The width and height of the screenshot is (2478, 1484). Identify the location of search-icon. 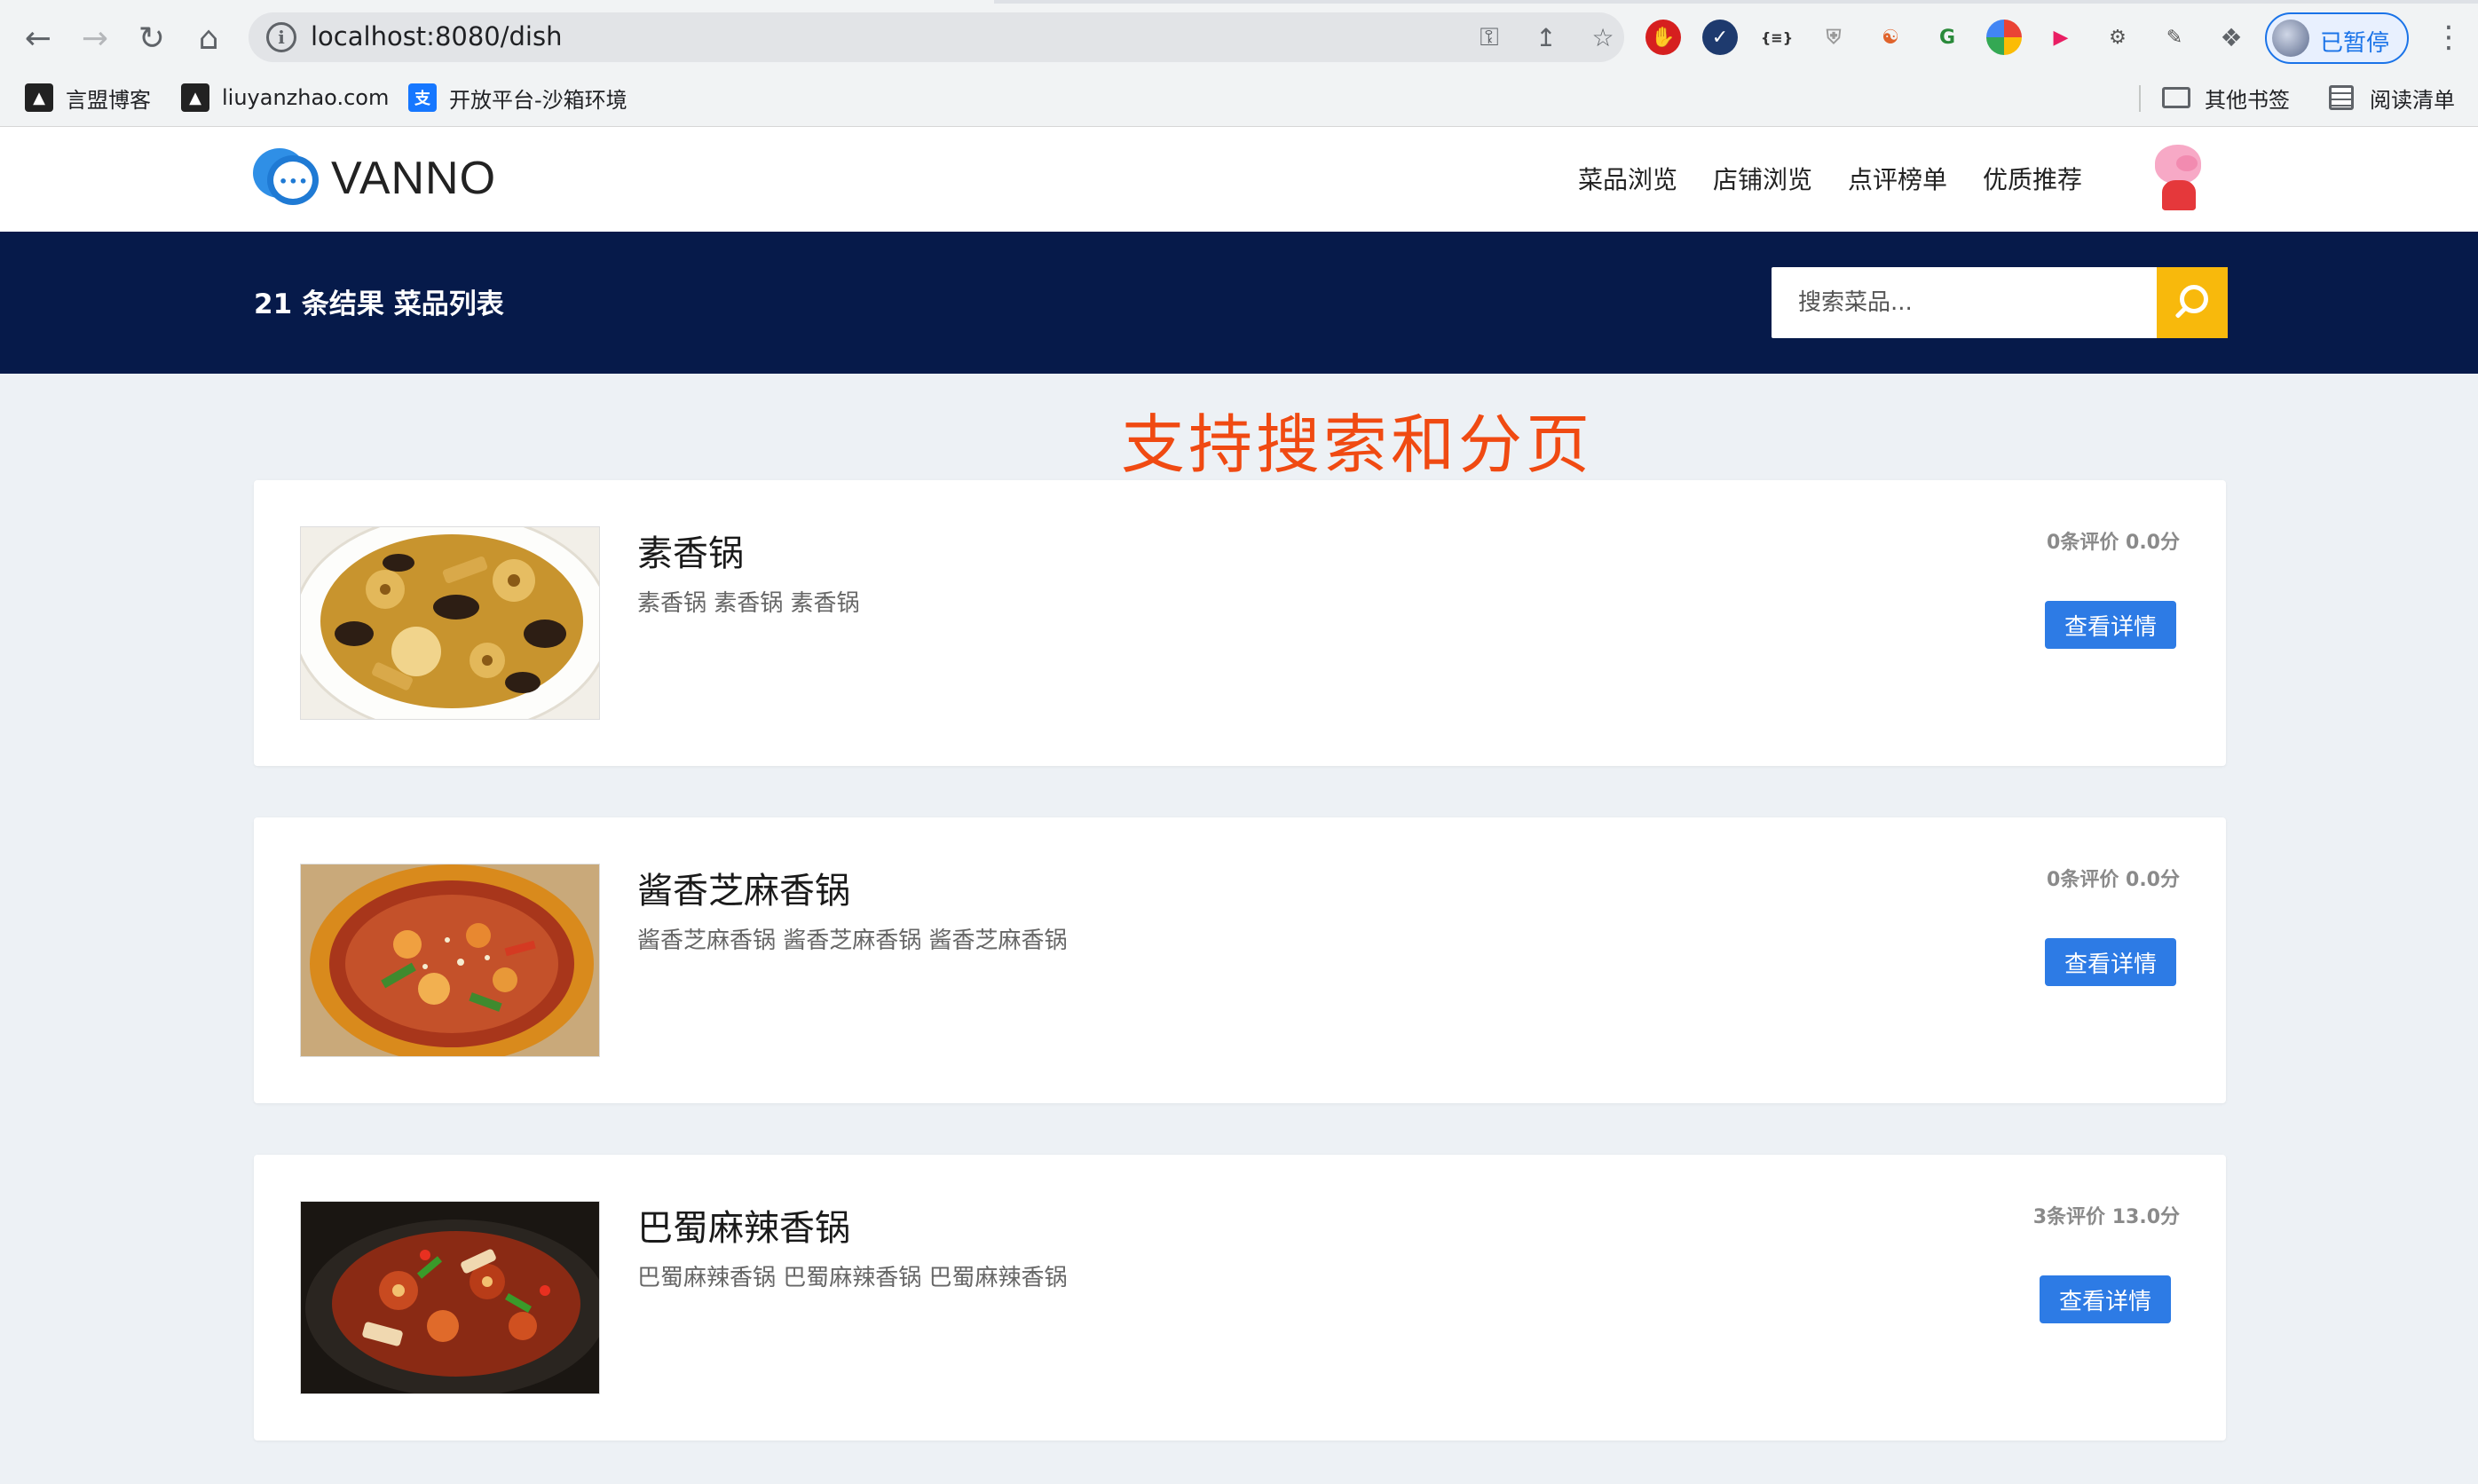
(2192, 303).